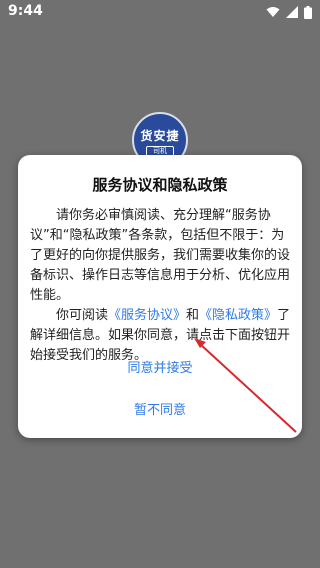  I want to click on wifi-icon, so click(273, 12).